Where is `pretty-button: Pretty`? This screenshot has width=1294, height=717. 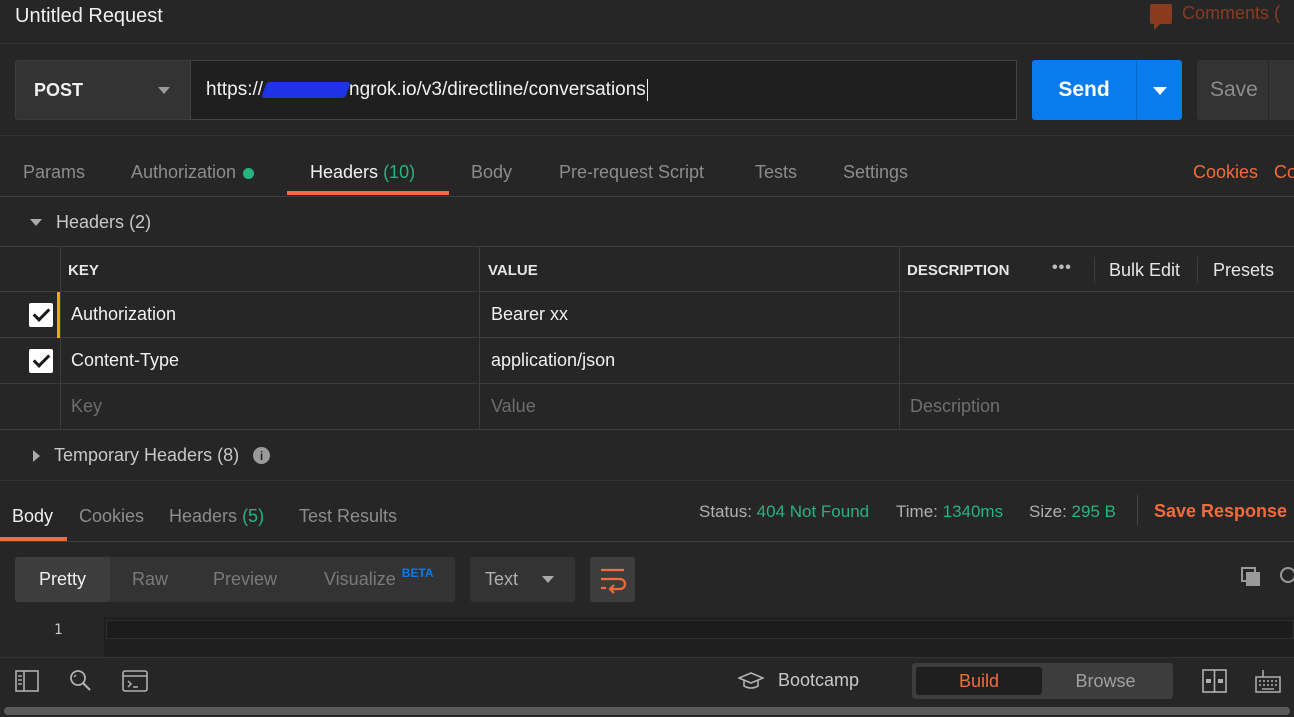
pretty-button: Pretty is located at coordinates (62, 579).